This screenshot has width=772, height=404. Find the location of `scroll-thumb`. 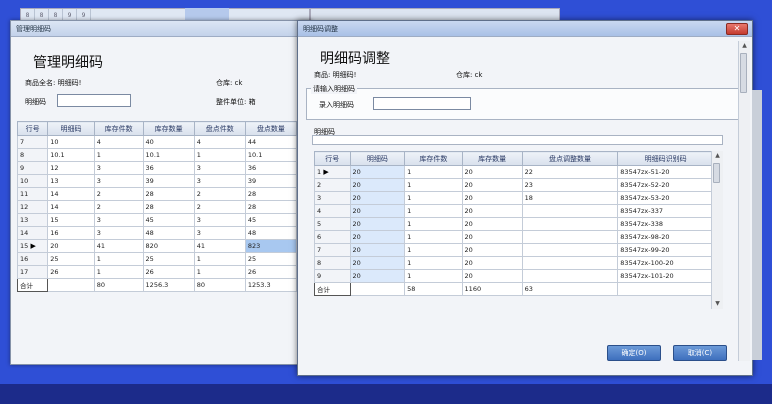

scroll-thumb is located at coordinates (716, 173).